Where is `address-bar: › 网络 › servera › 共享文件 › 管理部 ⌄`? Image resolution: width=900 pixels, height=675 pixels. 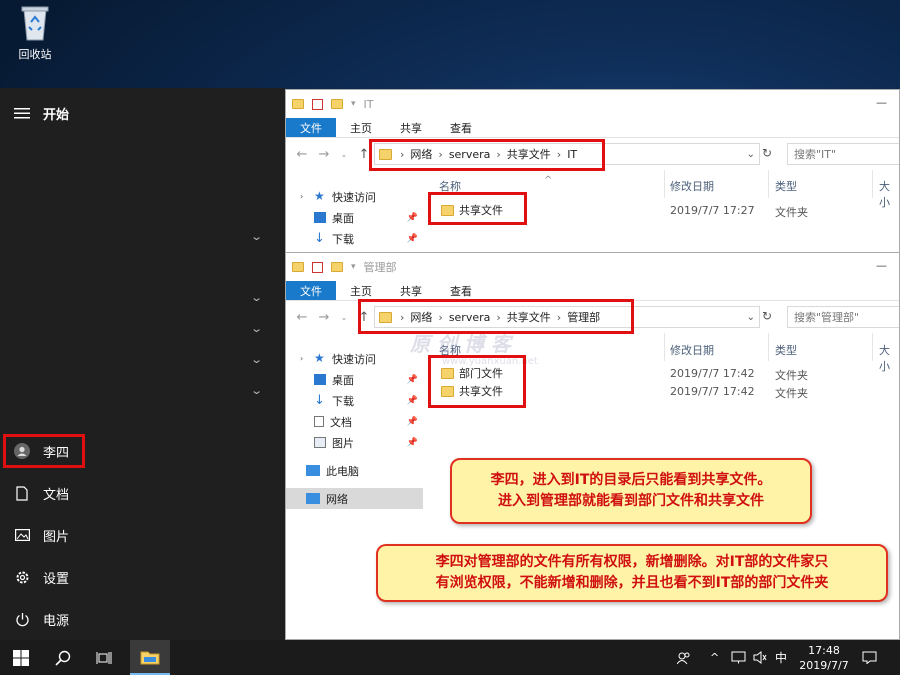
address-bar: › 网络 › servera › 共享文件 › 管理部 ⌄ is located at coordinates (567, 317).